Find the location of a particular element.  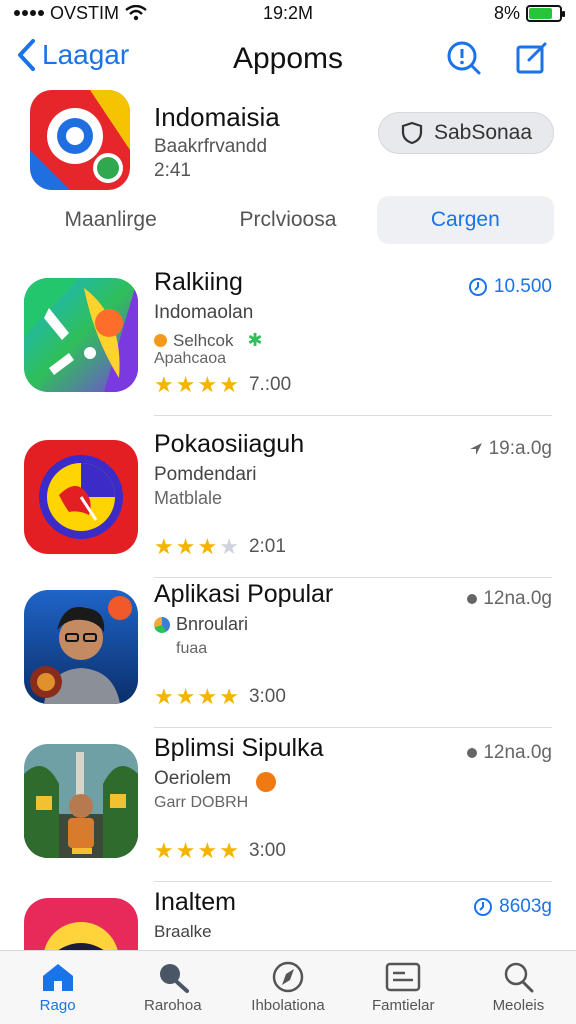

featured-app-subtitle: Baakrfrvandd is located at coordinates (211, 146).